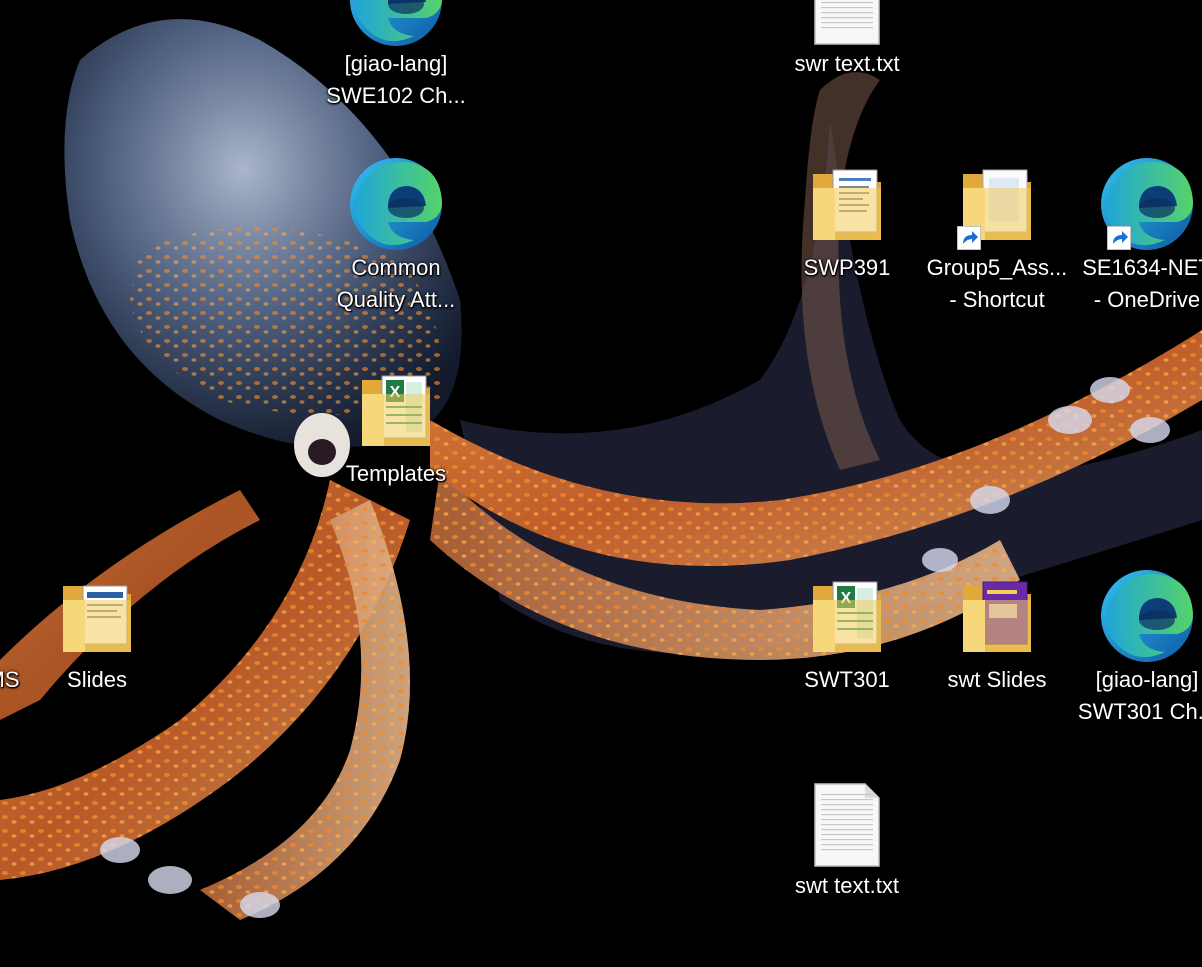  I want to click on desktop-icon-swr-text: swr text.txt, so click(847, 40).